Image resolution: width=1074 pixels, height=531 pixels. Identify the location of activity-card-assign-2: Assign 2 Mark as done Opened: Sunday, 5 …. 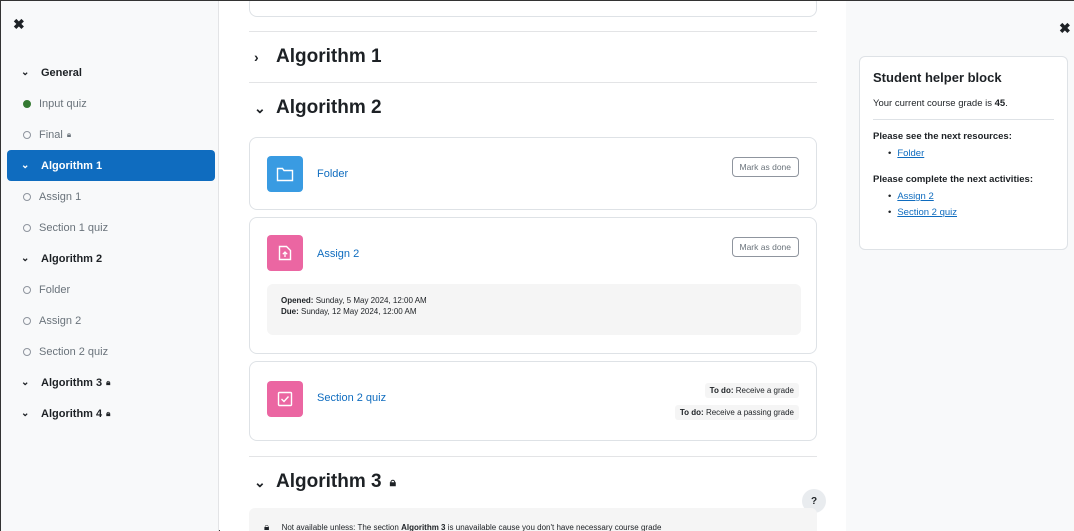
(533, 285).